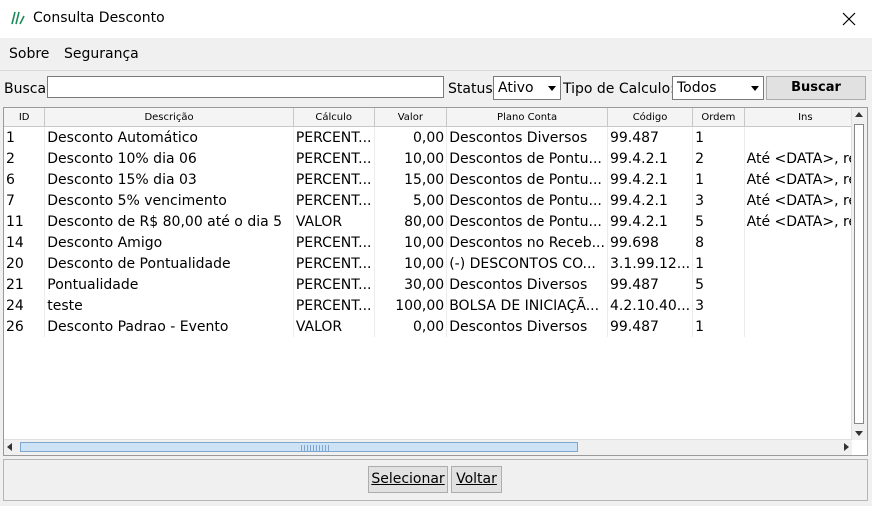 The width and height of the screenshot is (872, 506). I want to click on table-cell: 24, so click(25, 305).